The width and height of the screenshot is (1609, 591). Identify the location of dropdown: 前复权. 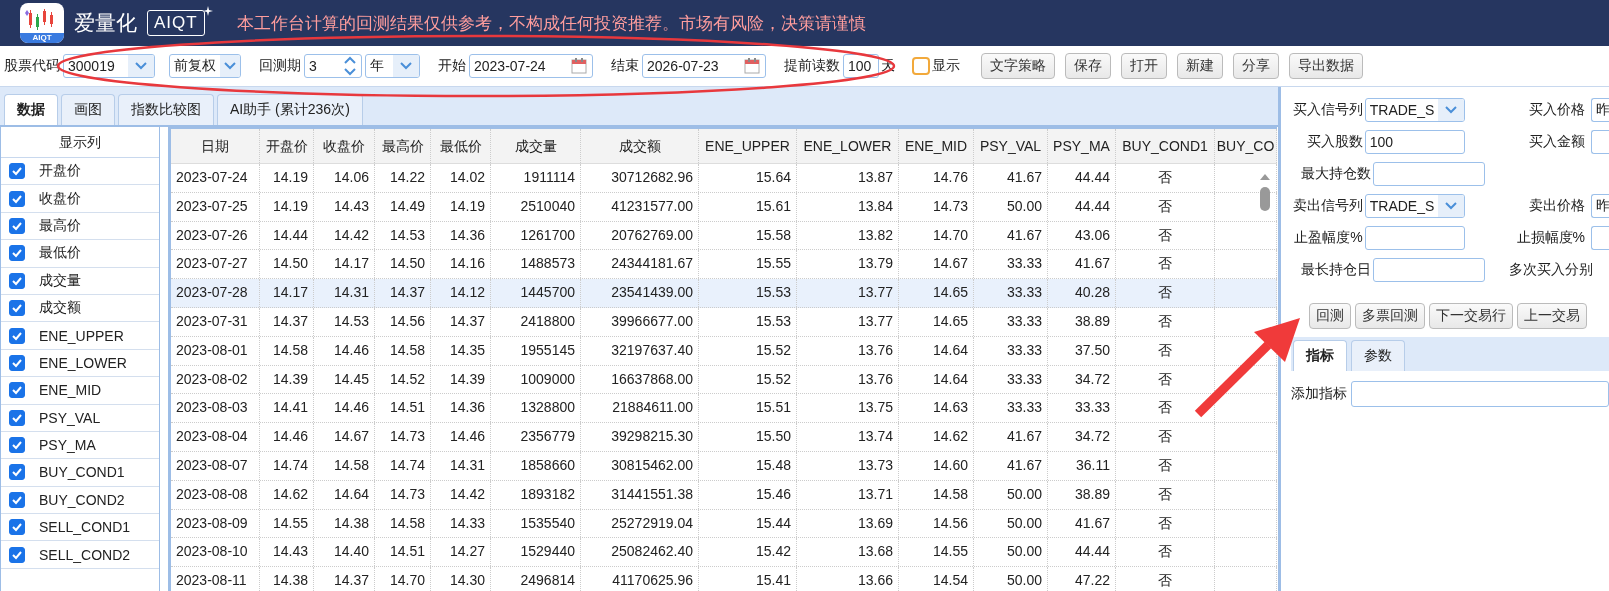
(205, 66).